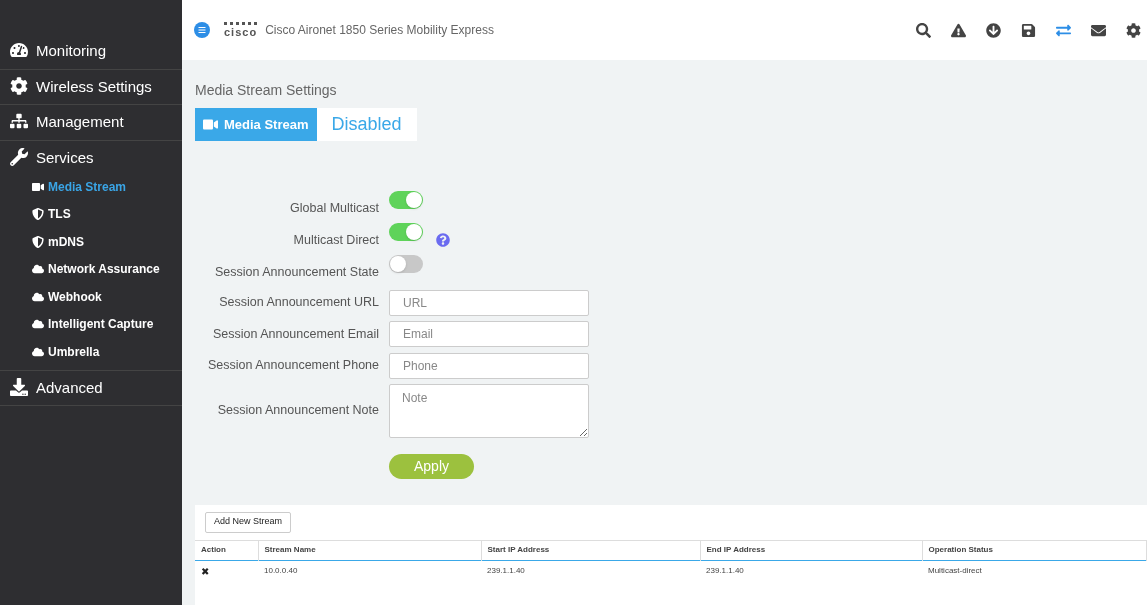 The width and height of the screenshot is (1147, 605). Describe the element at coordinates (489, 365) in the screenshot. I see `text-input: Phone` at that location.